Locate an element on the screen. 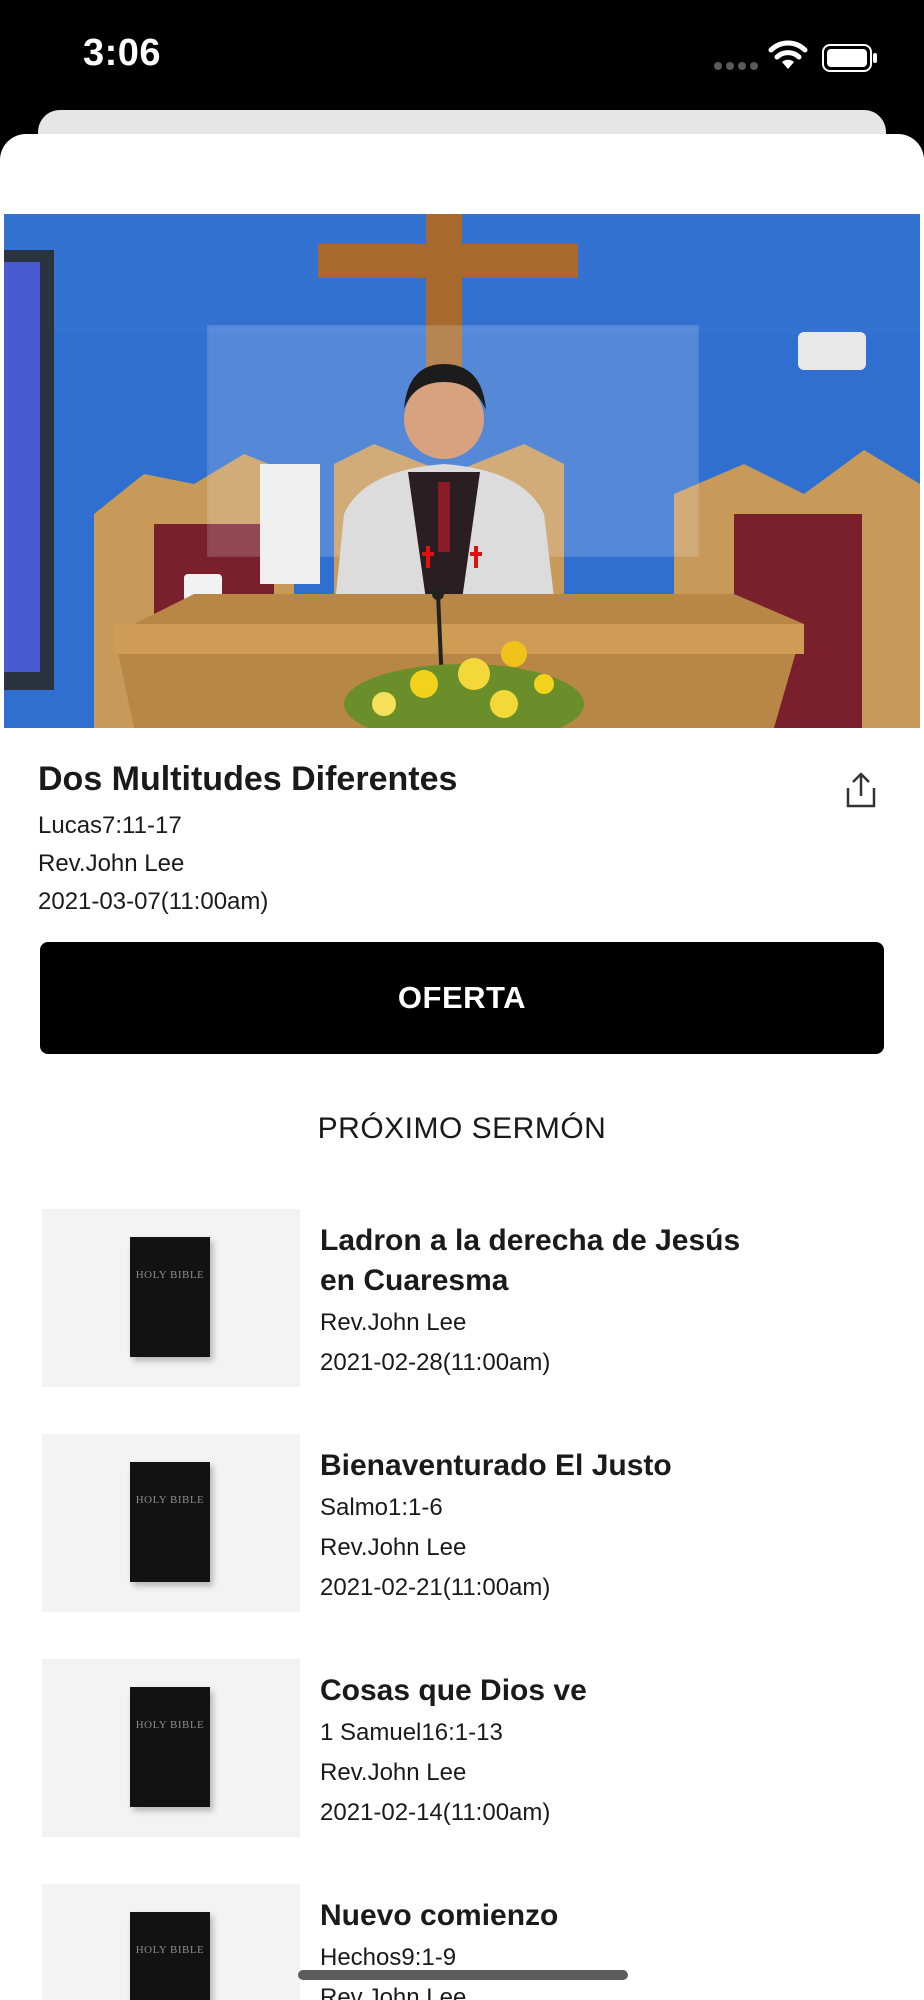 The height and width of the screenshot is (2000, 924). next-sermon-heading: PRÓXIMO SERMÓN is located at coordinates (462, 1128).